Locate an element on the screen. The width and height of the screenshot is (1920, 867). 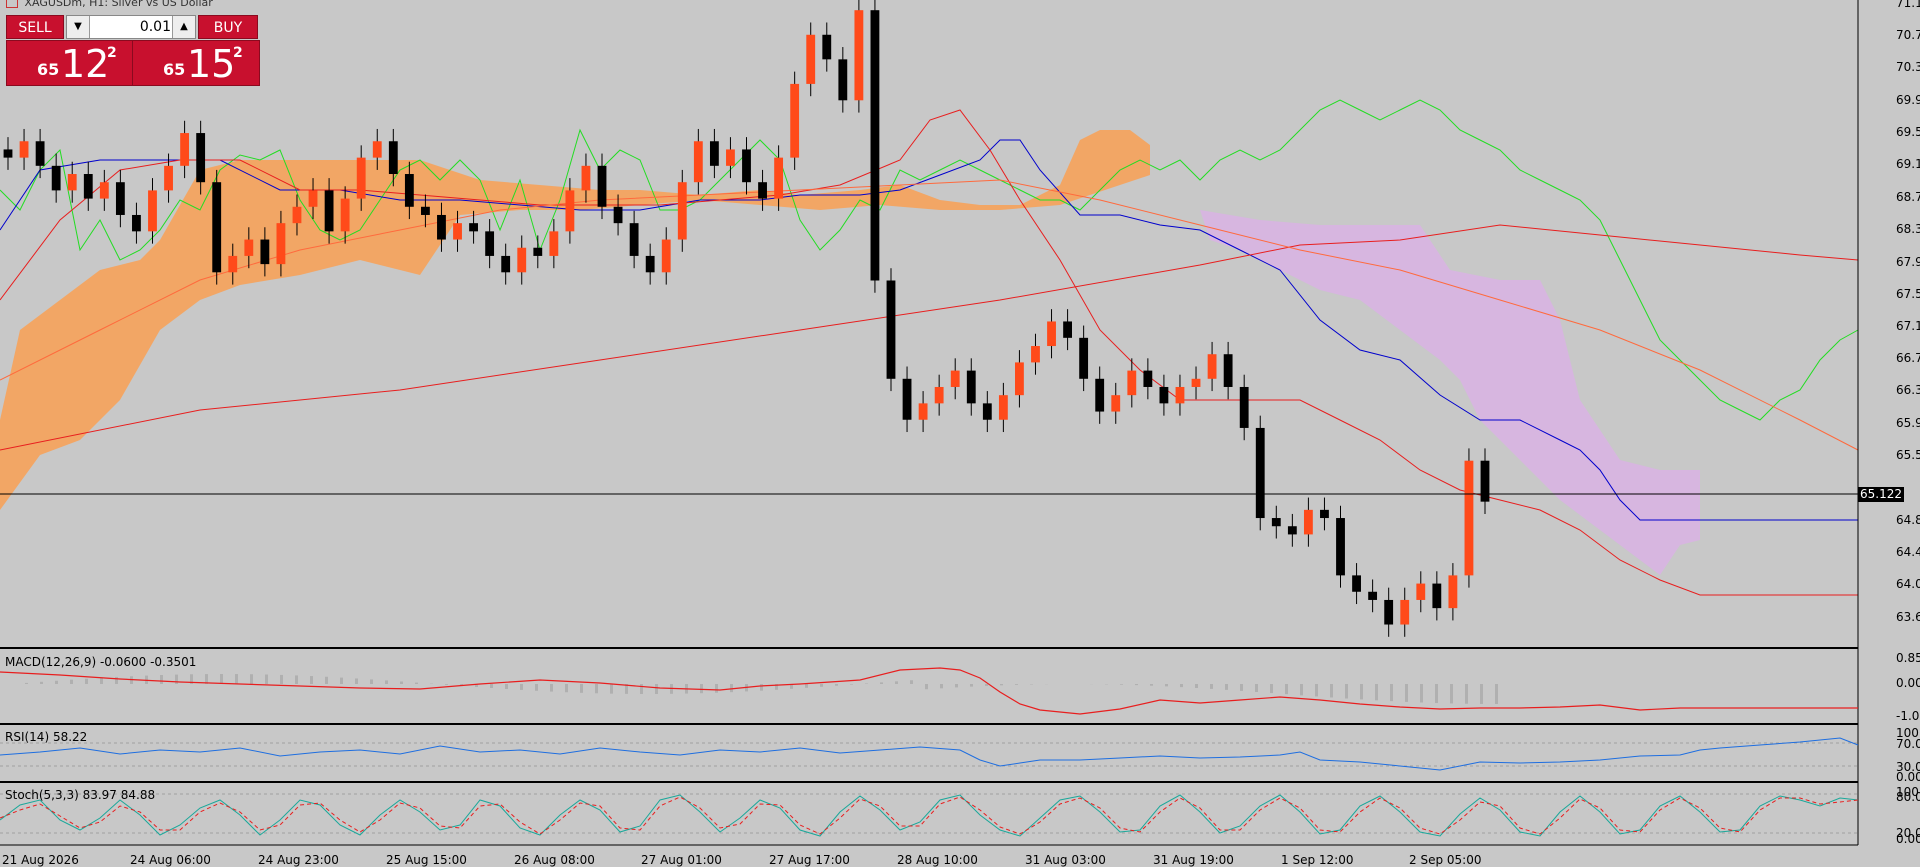
price-axis-label: 66.775 is located at coordinates (1908, 358).